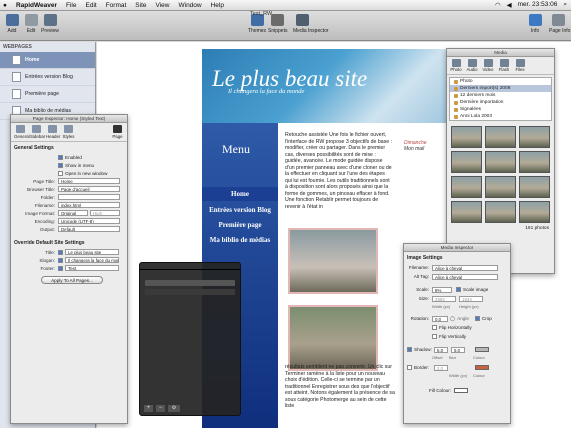 The image size is (571, 428). What do you see at coordinates (91, 5) in the screenshot?
I see `menu-edit: Edit` at bounding box center [91, 5].